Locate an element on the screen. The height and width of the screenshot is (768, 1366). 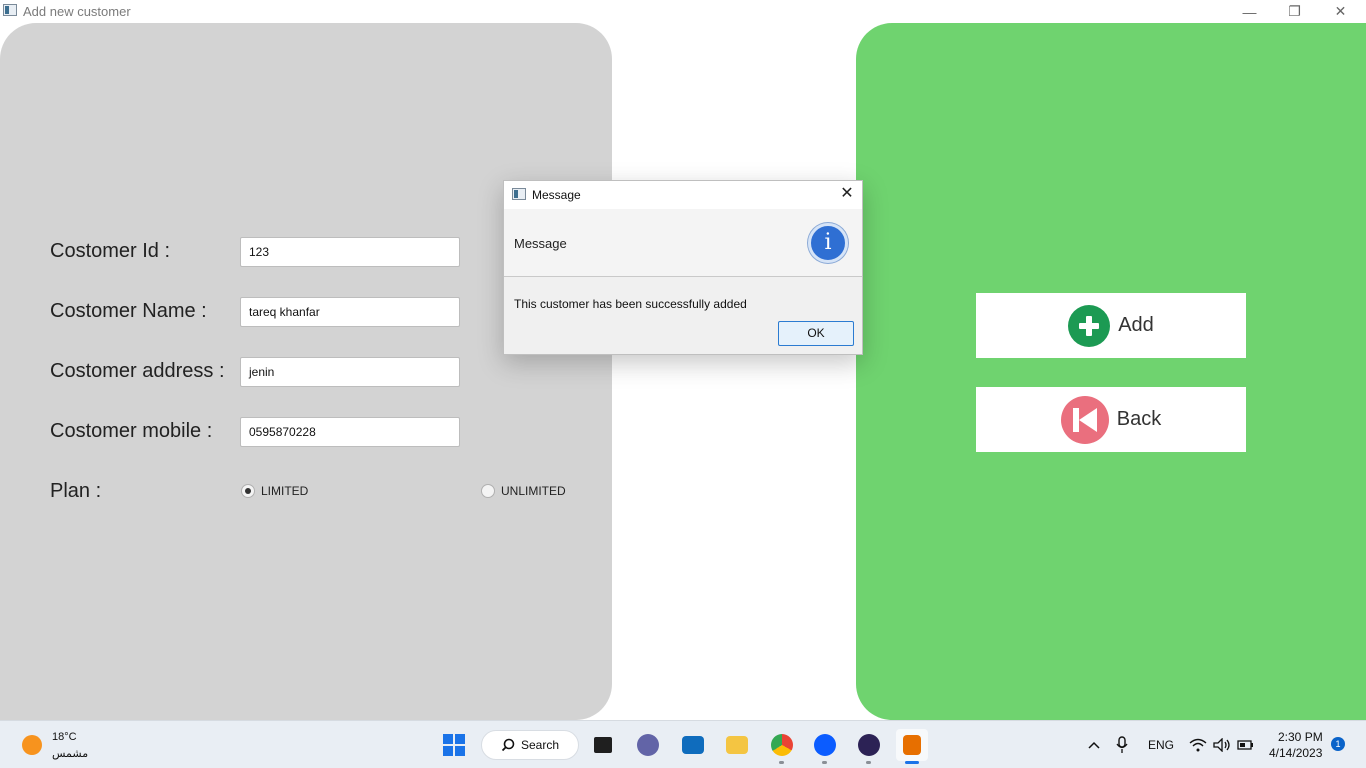
search-label: Search is located at coordinates (540, 745).